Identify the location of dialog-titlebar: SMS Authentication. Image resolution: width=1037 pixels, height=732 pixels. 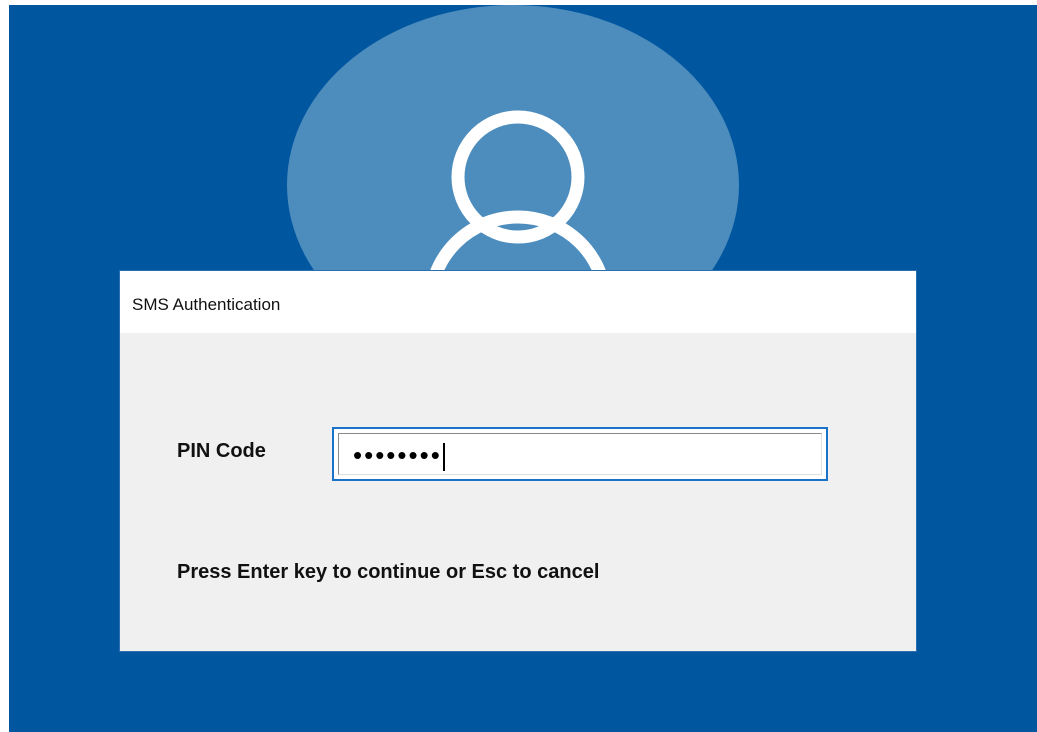
(518, 302).